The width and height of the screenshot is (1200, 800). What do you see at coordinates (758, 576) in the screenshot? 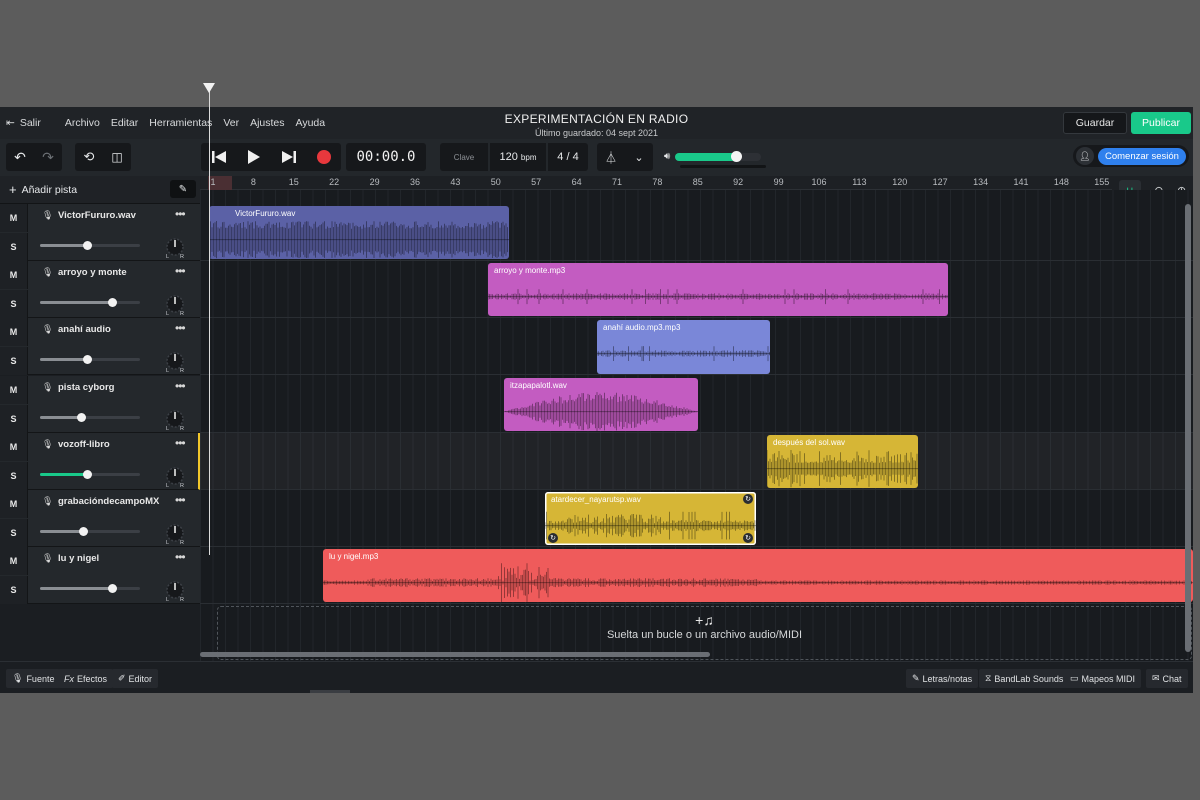
I see `audio-clip: lu y nigel.mp3` at bounding box center [758, 576].